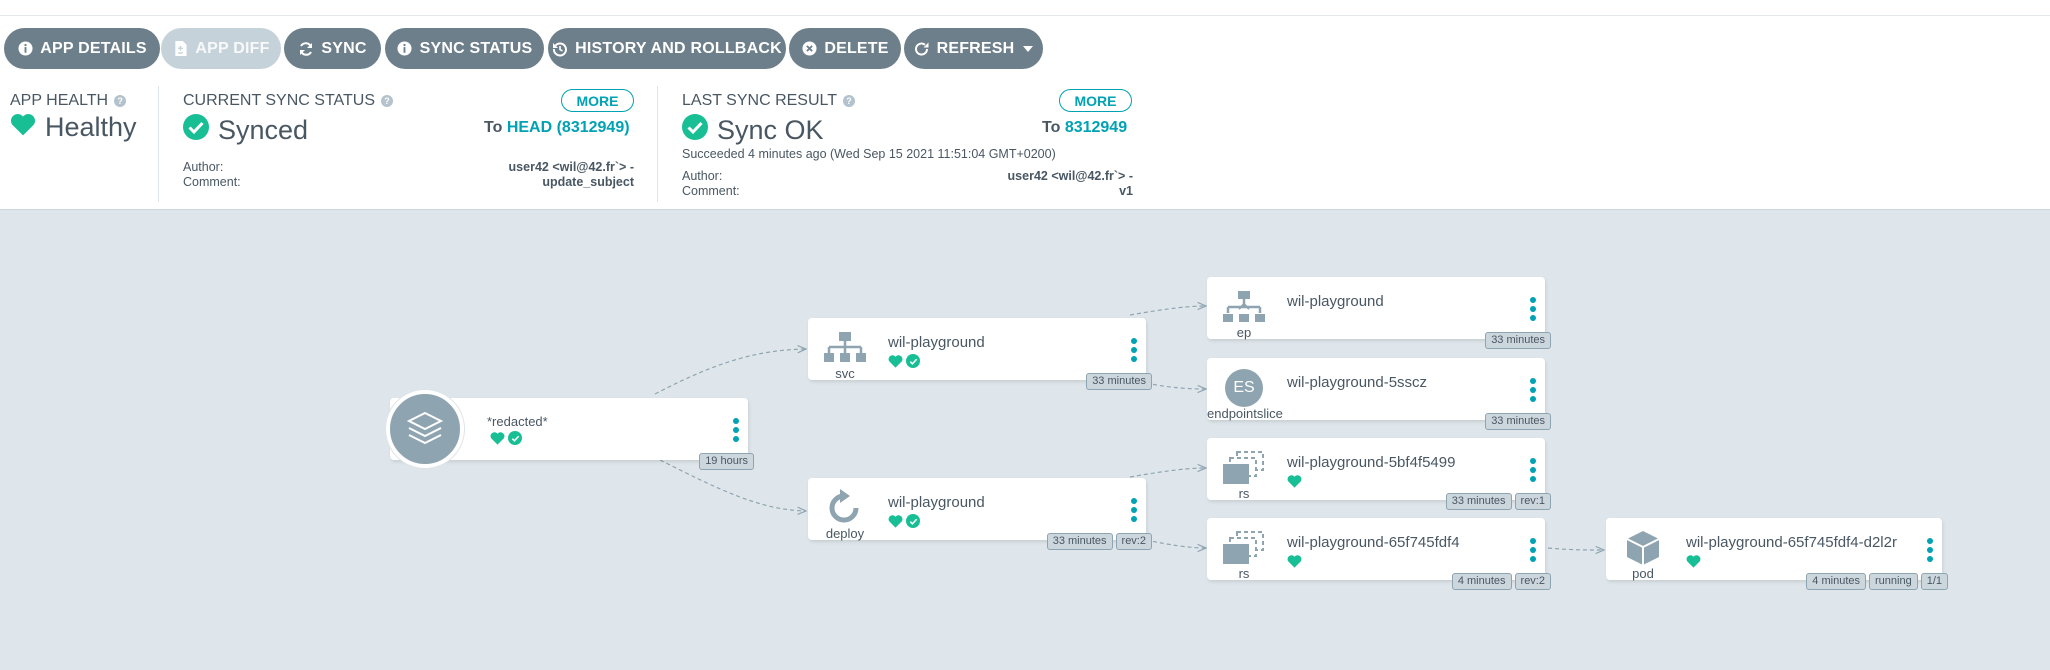 Image resolution: width=2050 pixels, height=670 pixels. I want to click on deployment-icon, so click(845, 508).